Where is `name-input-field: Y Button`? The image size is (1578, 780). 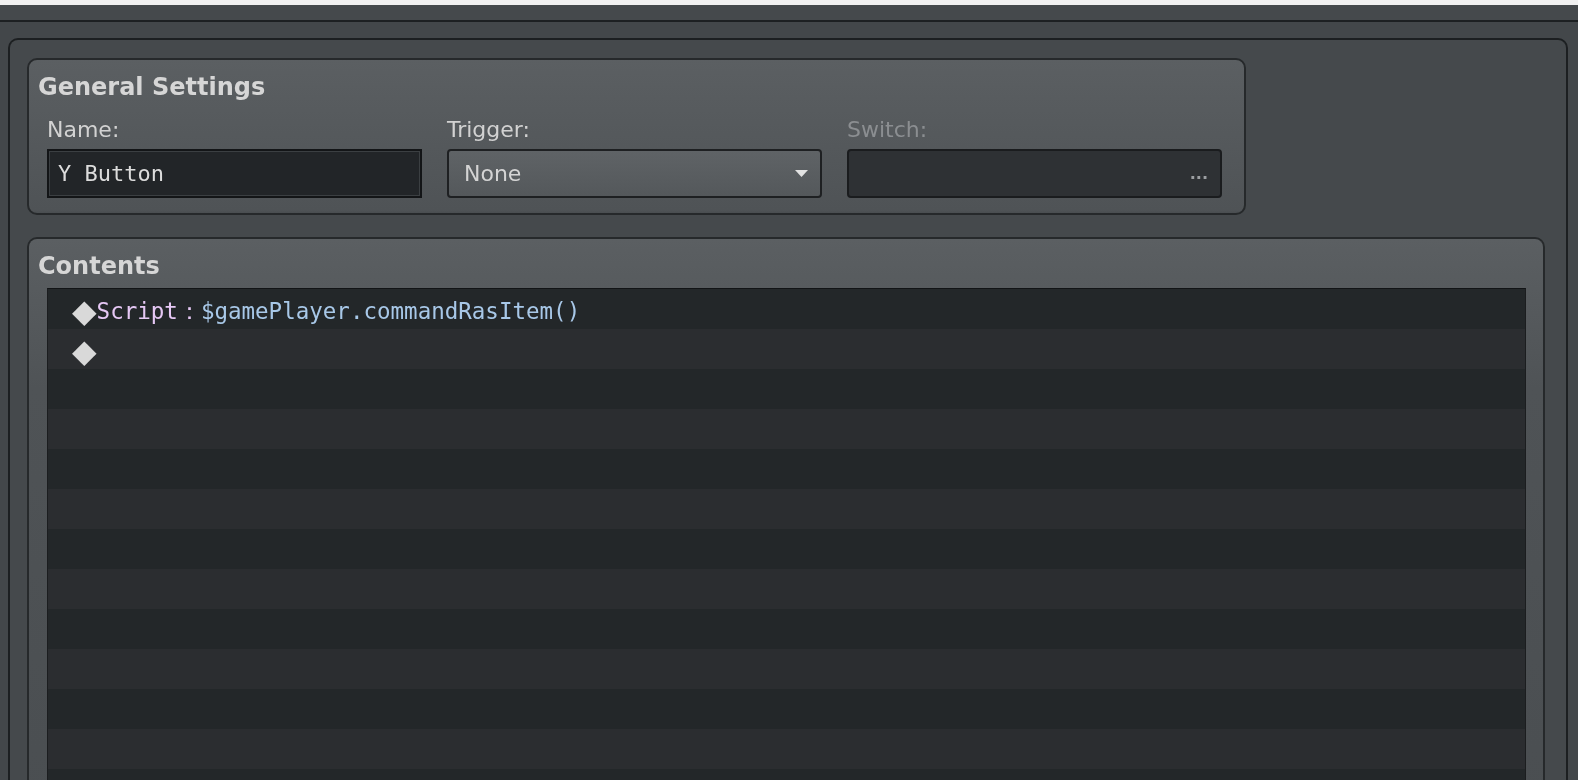
name-input-field: Y Button is located at coordinates (234, 173).